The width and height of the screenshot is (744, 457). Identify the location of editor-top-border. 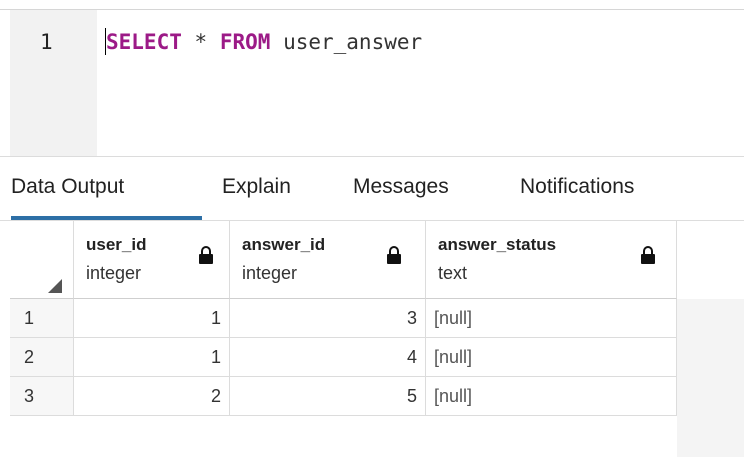
(372, 9).